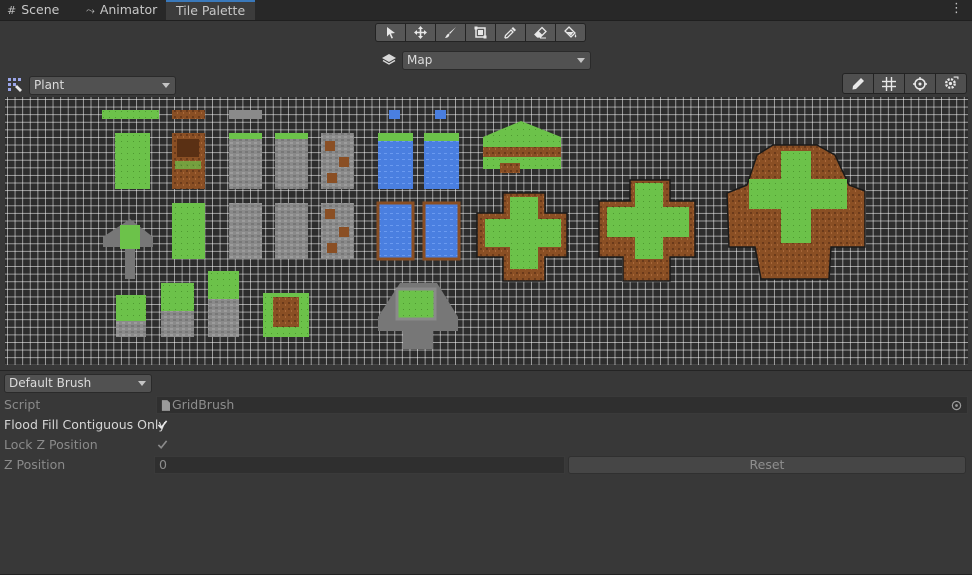 The height and width of the screenshot is (575, 972). Describe the element at coordinates (35, 464) in the screenshot. I see `z-position-label: Z Position` at that location.